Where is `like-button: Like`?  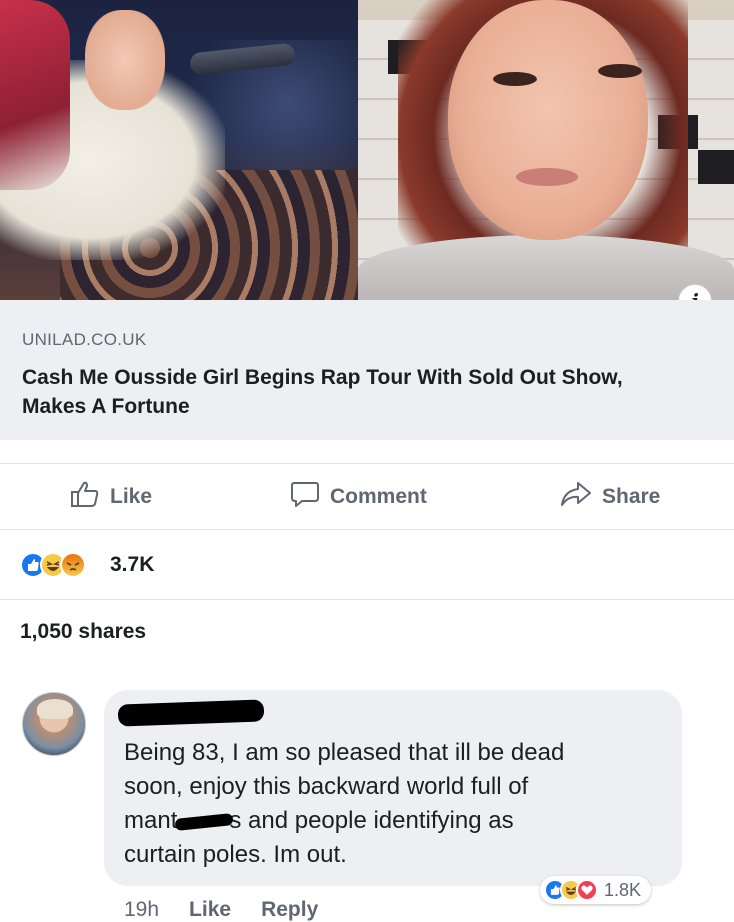 like-button: Like is located at coordinates (111, 497).